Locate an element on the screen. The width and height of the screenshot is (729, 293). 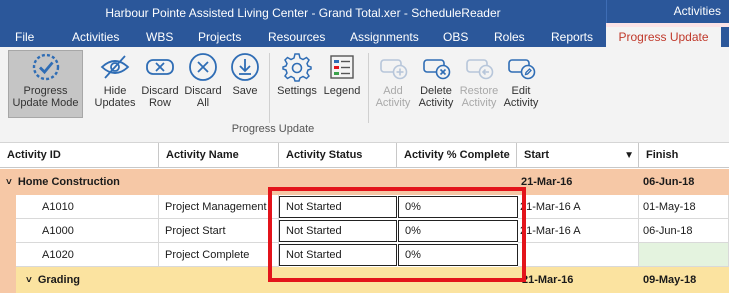
activity-id: A1020 is located at coordinates (87, 255).